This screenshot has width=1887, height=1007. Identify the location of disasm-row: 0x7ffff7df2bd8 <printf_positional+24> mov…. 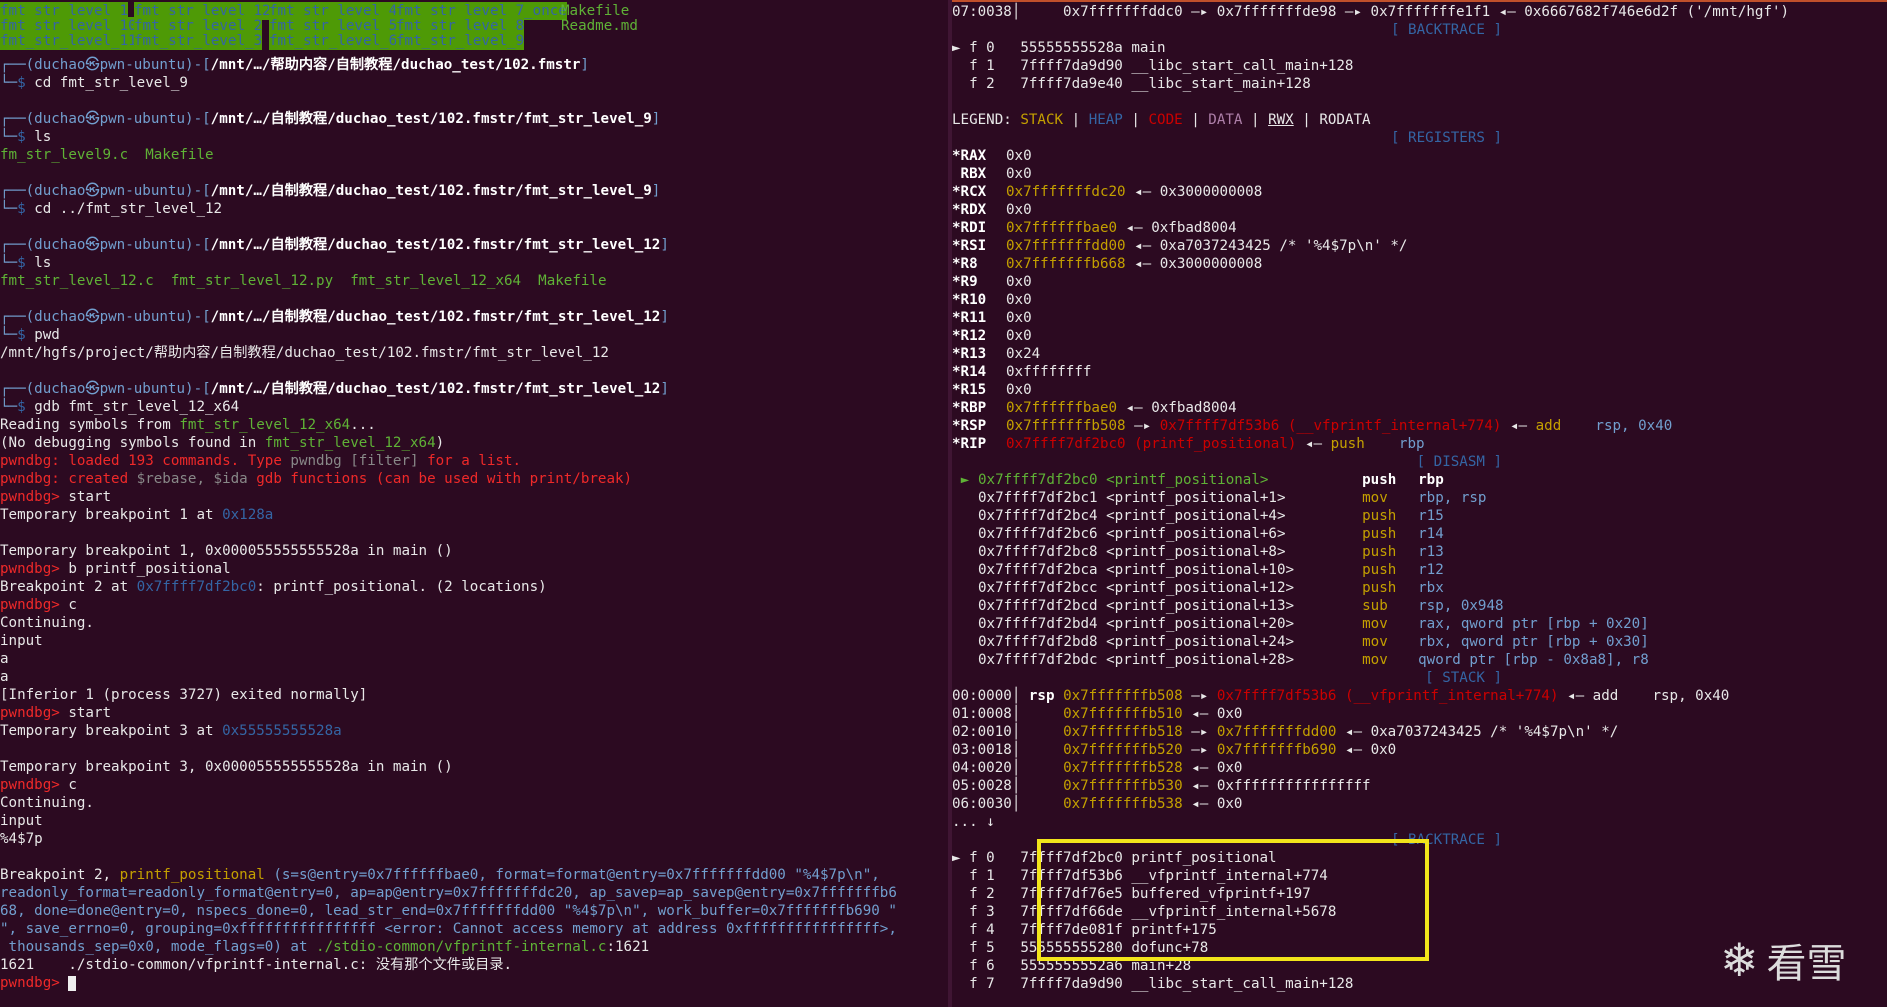
(1419, 642).